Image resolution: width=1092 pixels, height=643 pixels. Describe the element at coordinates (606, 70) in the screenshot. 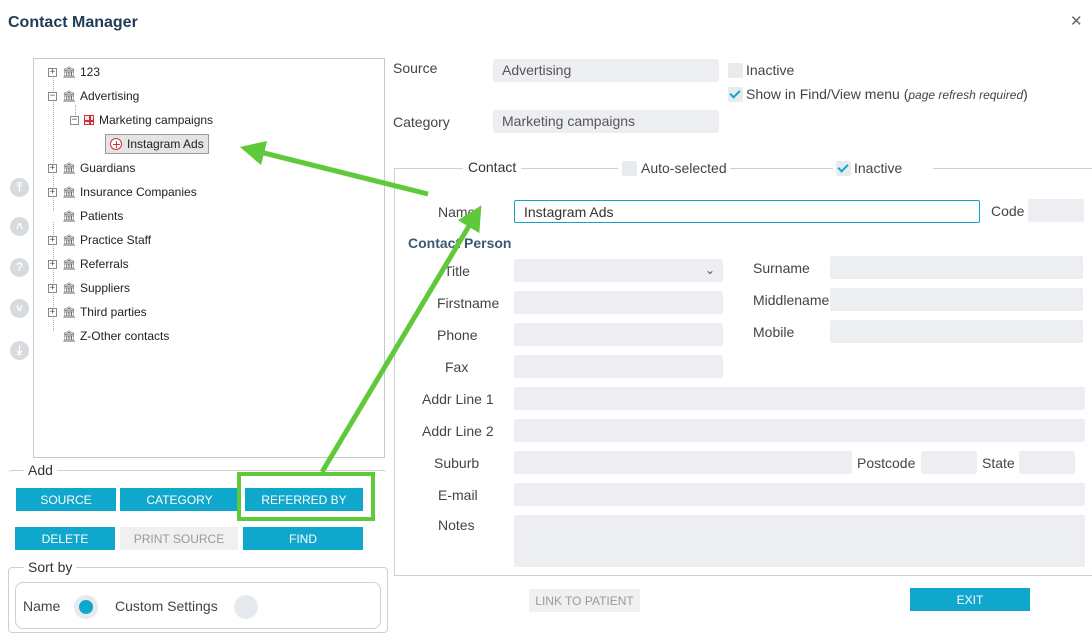

I see `source-field: Advertising` at that location.